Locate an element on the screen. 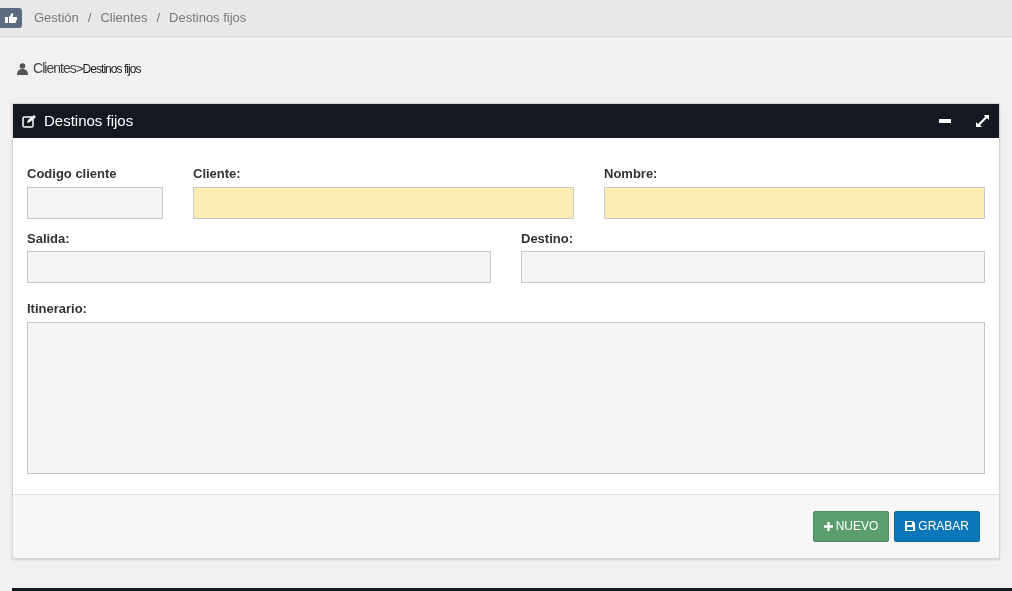 Image resolution: width=1012 pixels, height=591 pixels. panel-title: Destinos fijos is located at coordinates (89, 120).